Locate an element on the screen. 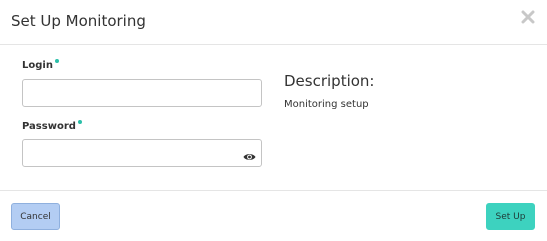 The image size is (547, 241). password-input is located at coordinates (142, 153).